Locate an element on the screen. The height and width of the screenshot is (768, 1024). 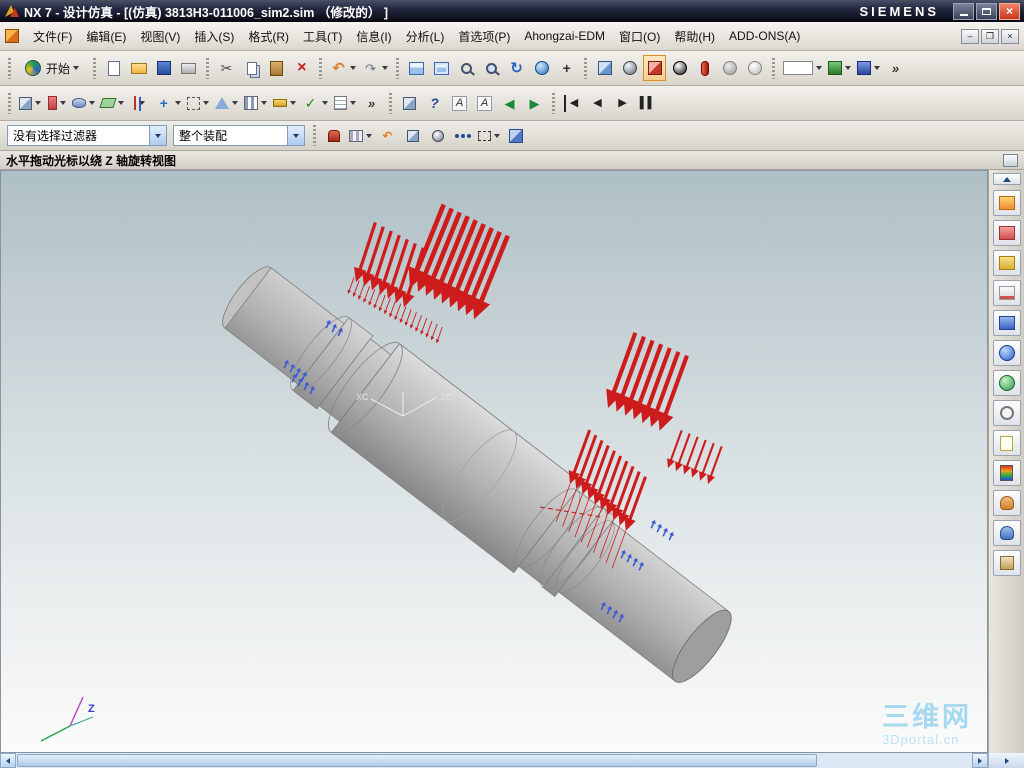
rotate-view-icon is located at coordinates (541, 68).